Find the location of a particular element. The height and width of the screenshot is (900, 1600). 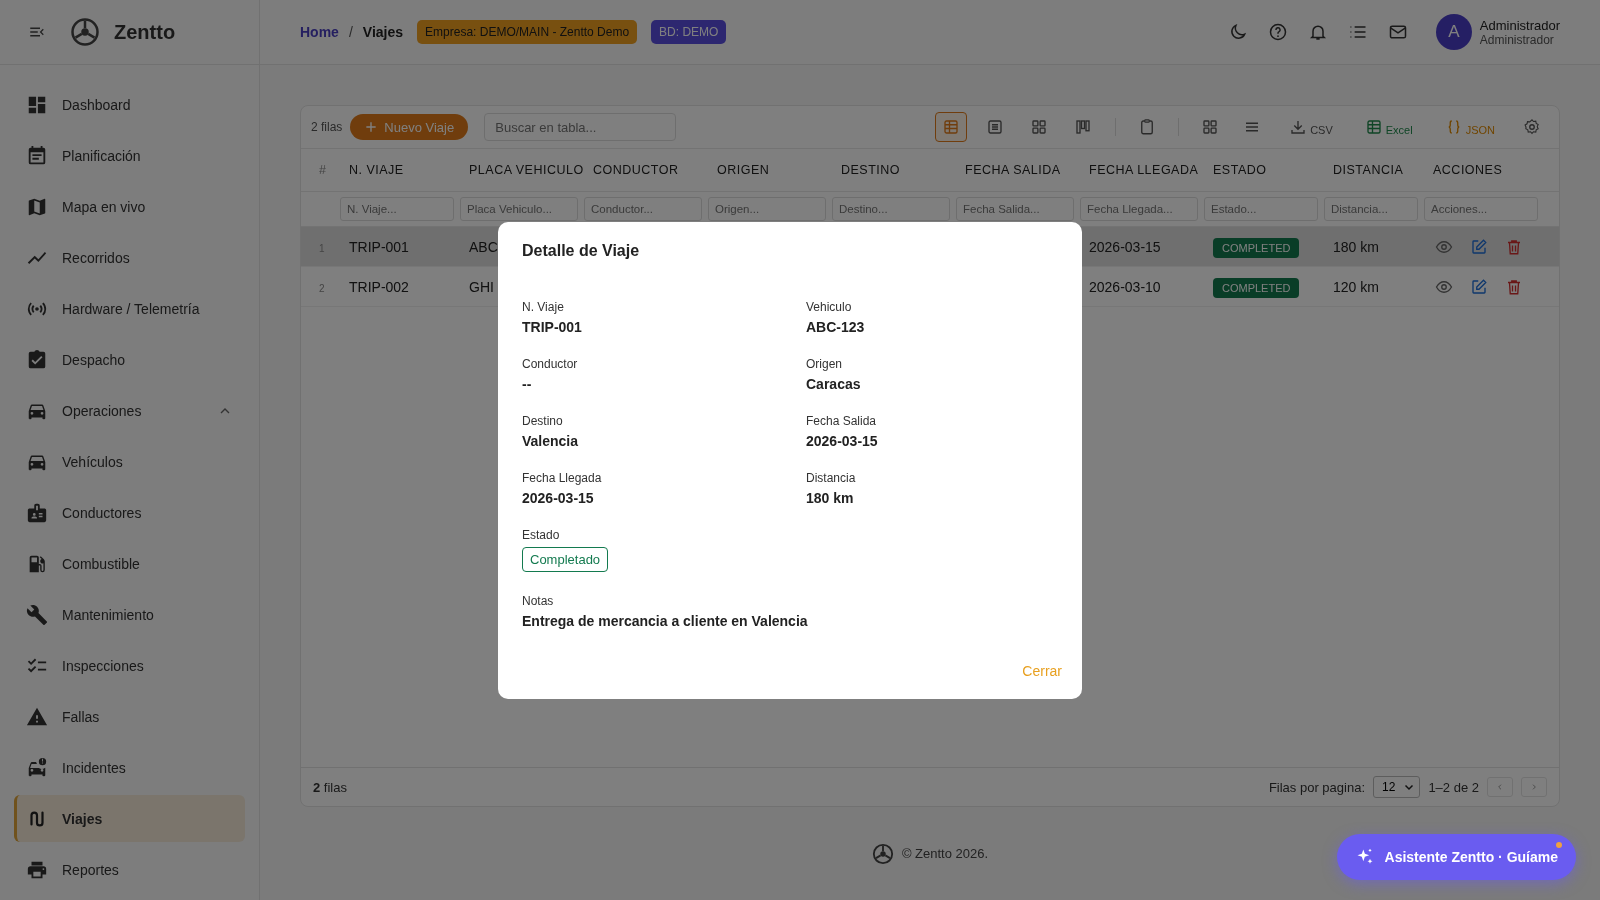

column-header: ESTADO is located at coordinates (1240, 170).